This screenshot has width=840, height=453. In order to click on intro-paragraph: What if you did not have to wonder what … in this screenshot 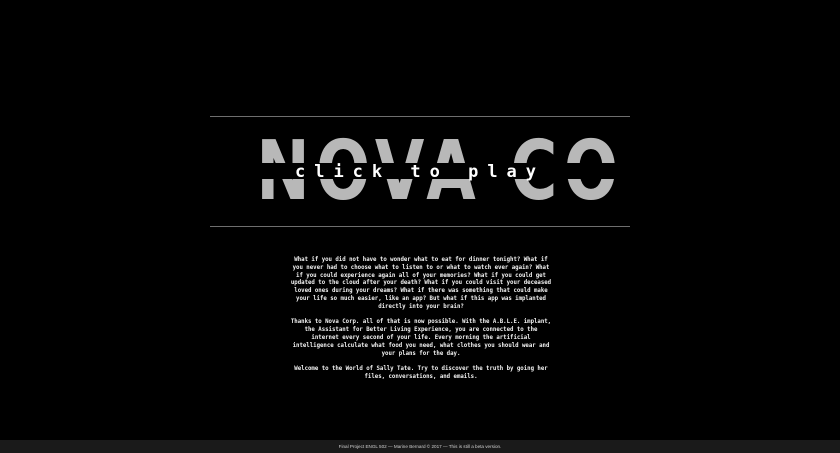, I will do `click(421, 283)`.